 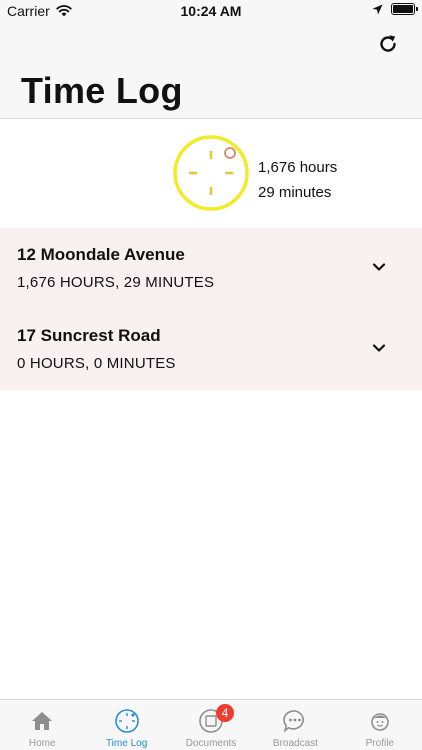 What do you see at coordinates (116, 282) in the screenshot?
I see `property-total: 1,676 HOURS, 29 MINUTES` at bounding box center [116, 282].